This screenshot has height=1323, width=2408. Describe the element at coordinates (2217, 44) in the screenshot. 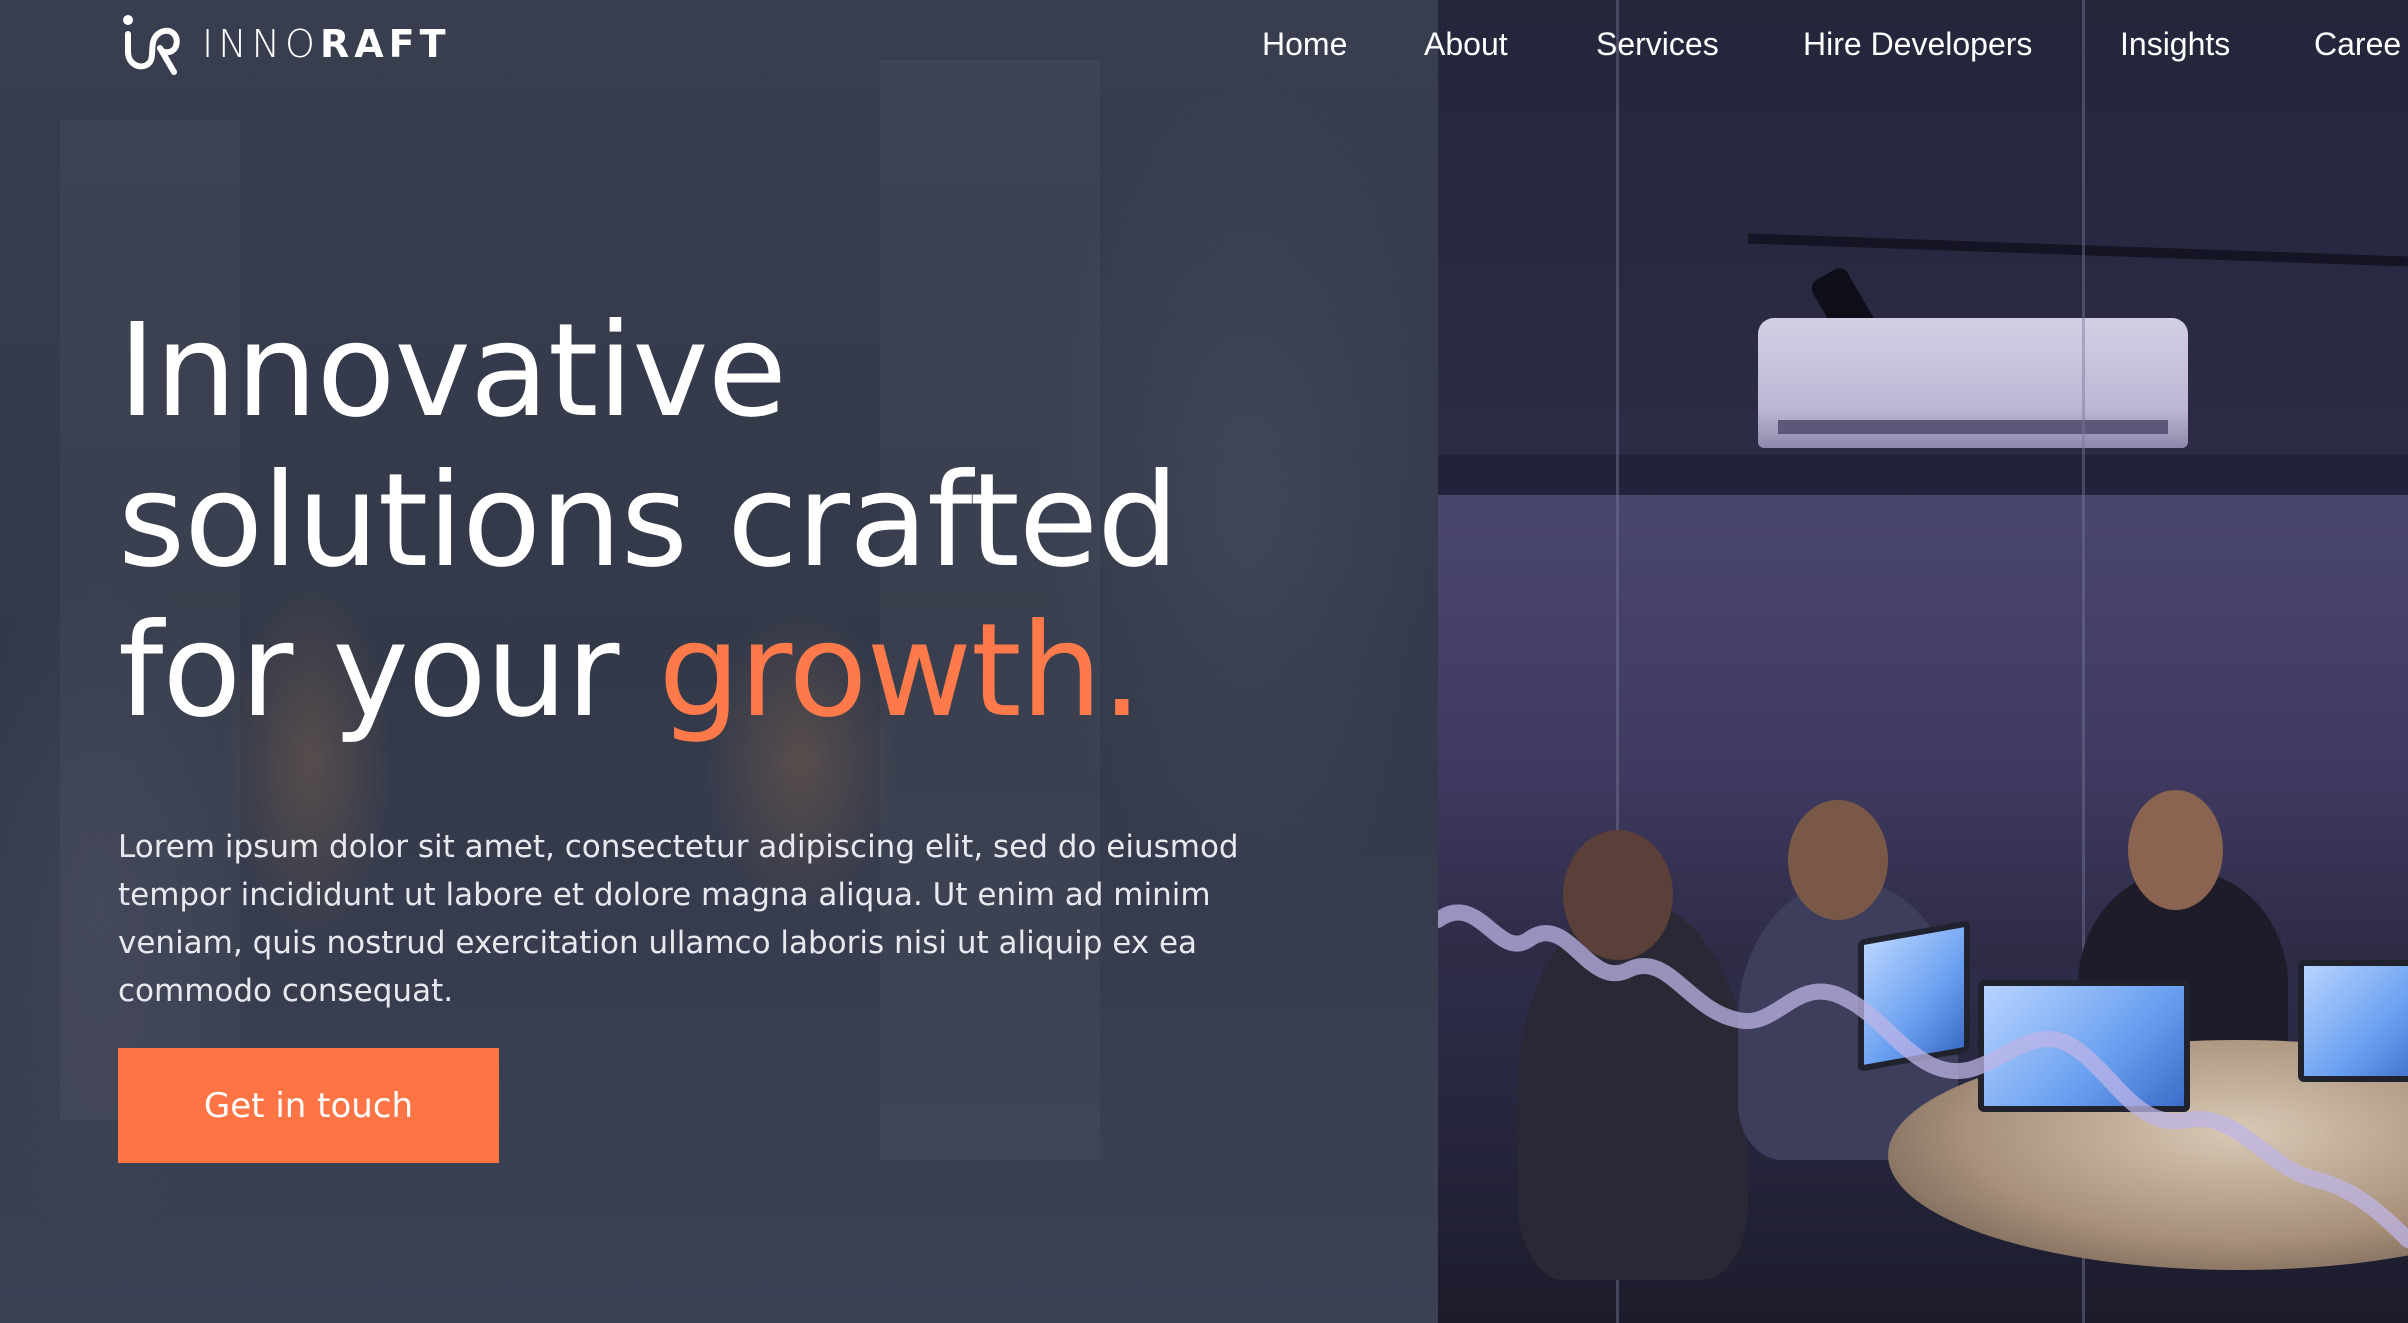

I see `nav-item-insights: Insights` at that location.